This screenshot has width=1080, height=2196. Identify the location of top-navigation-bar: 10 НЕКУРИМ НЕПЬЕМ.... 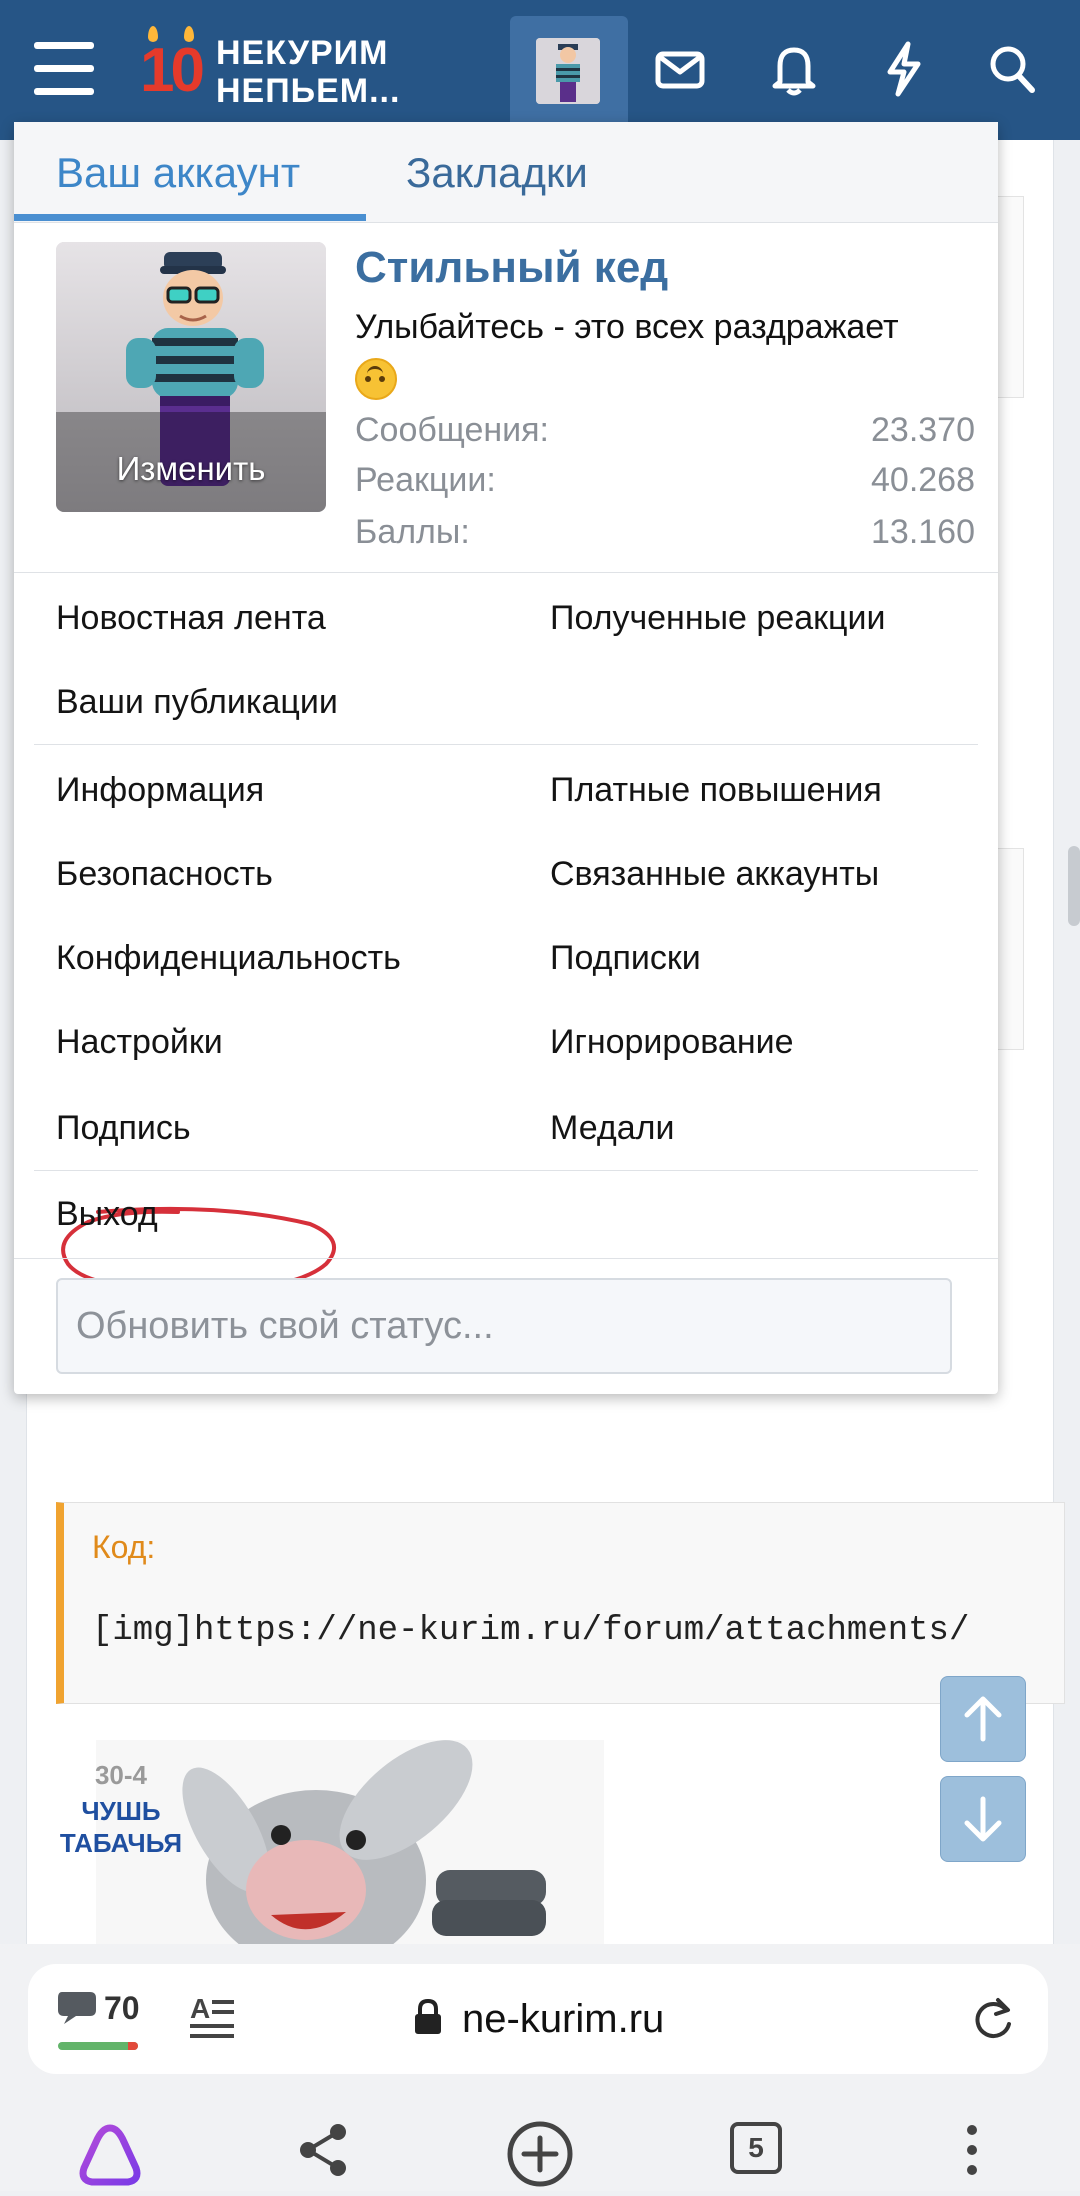
(540, 70).